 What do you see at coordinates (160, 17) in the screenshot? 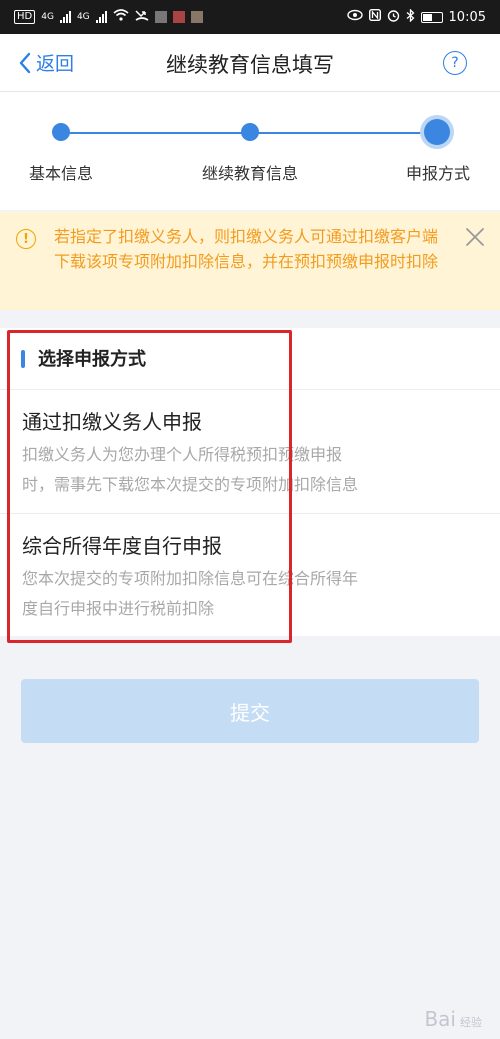
I see `blurred-notification-icon` at bounding box center [160, 17].